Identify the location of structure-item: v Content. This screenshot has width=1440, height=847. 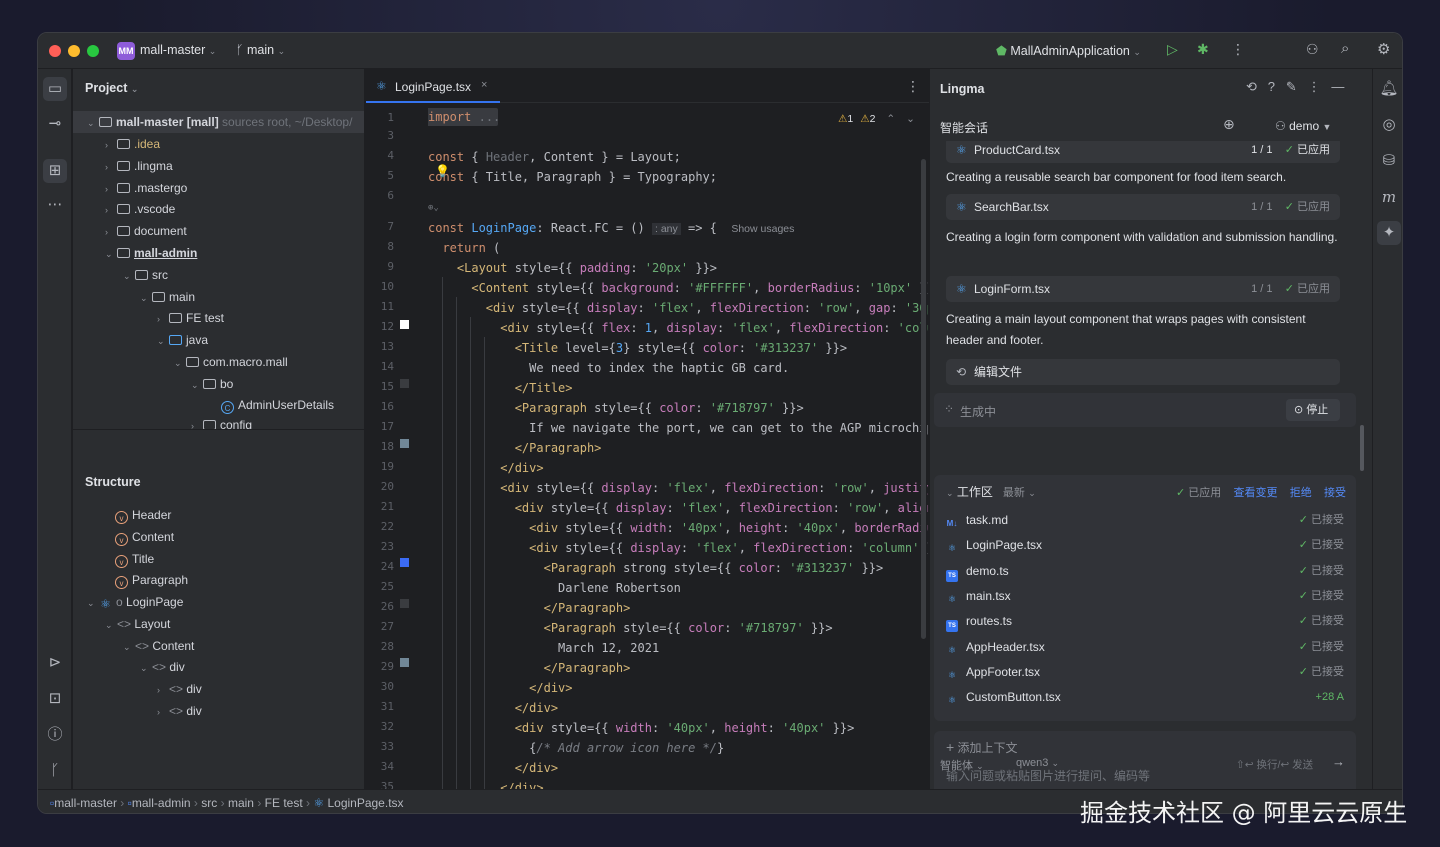
(138, 537).